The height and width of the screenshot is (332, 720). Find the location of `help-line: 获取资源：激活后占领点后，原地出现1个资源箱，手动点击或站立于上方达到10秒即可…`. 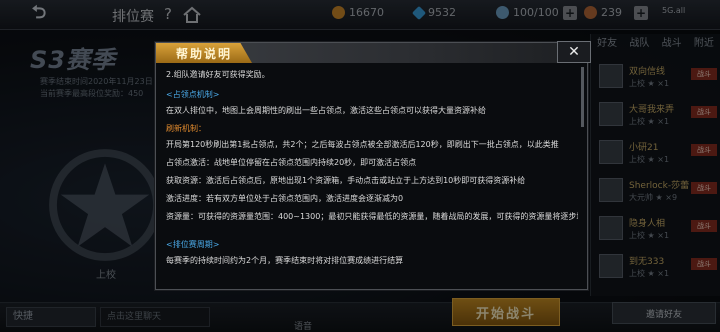

help-line: 获取资源：激活后占领点后，原地出现1个资源箱，手动点击或站立于上方达到10秒即可… is located at coordinates (346, 180).